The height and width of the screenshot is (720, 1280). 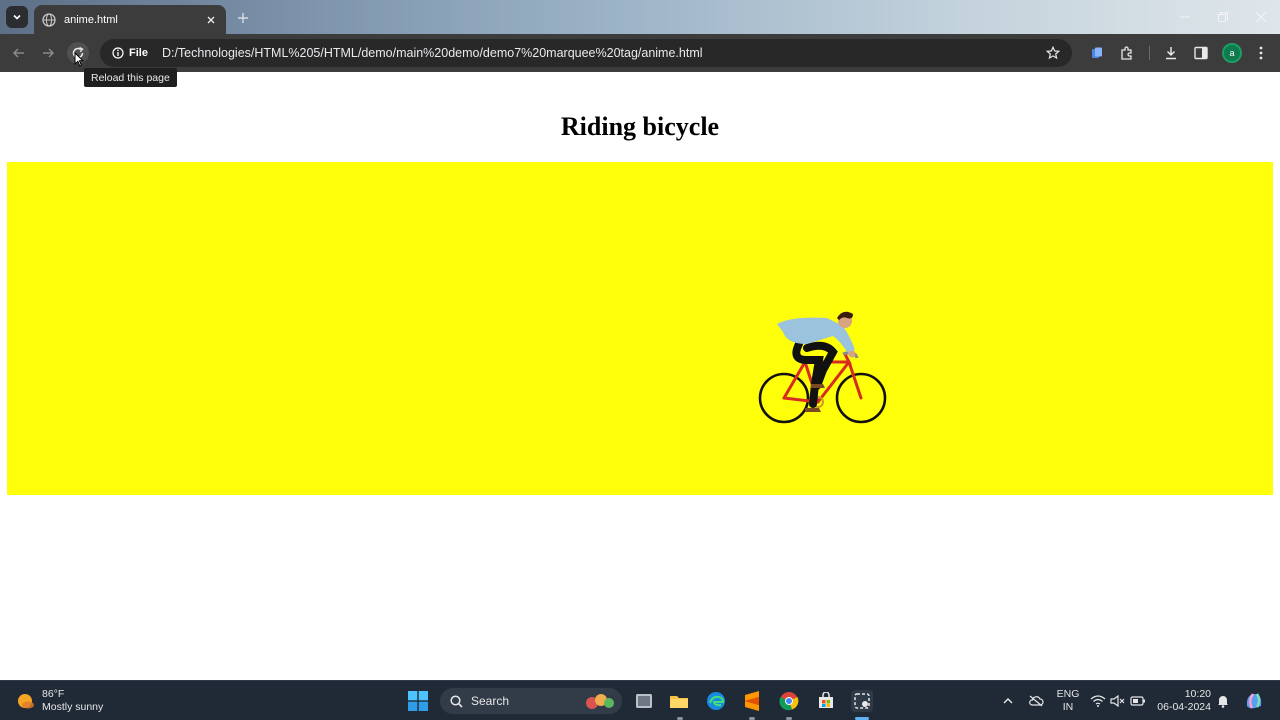 I want to click on plus-icon, so click(x=243, y=18).